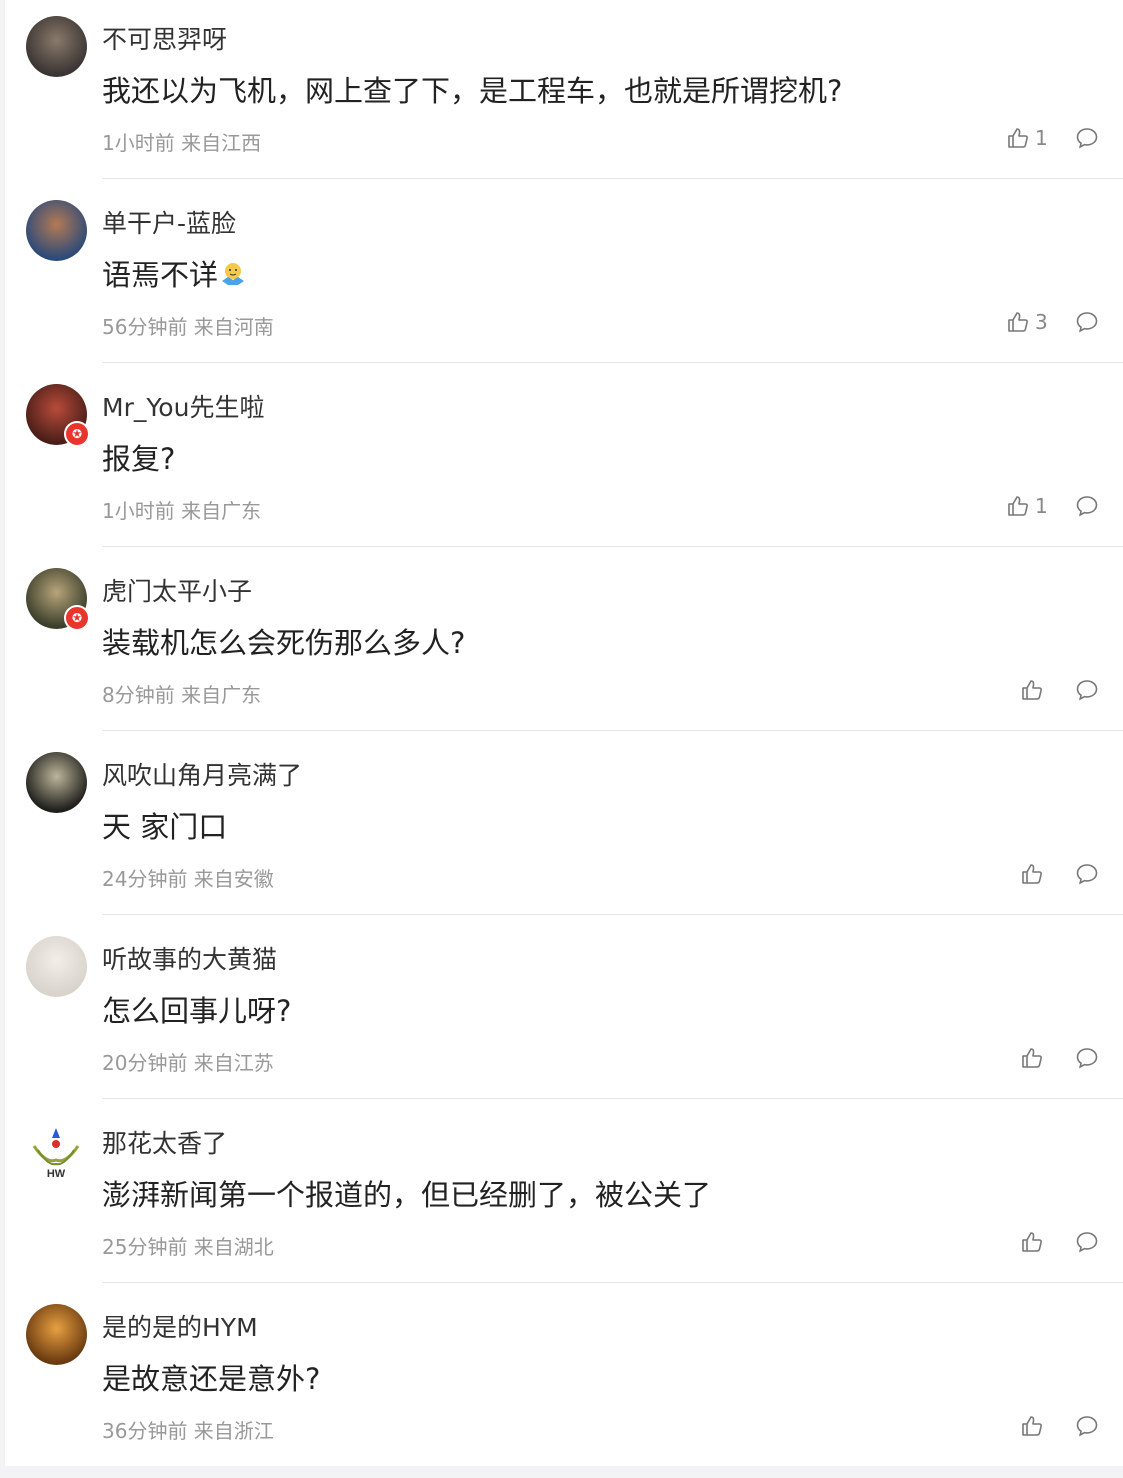  I want to click on comment-username: 单干户-蓝脸, so click(169, 222).